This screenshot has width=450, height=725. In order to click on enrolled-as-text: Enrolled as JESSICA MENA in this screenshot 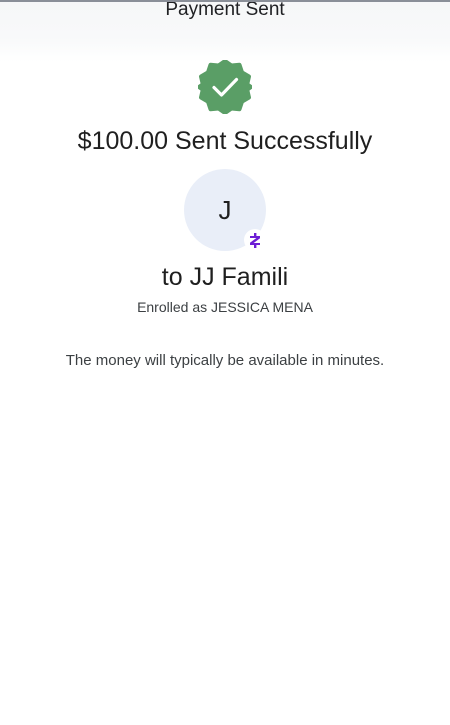, I will do `click(225, 307)`.